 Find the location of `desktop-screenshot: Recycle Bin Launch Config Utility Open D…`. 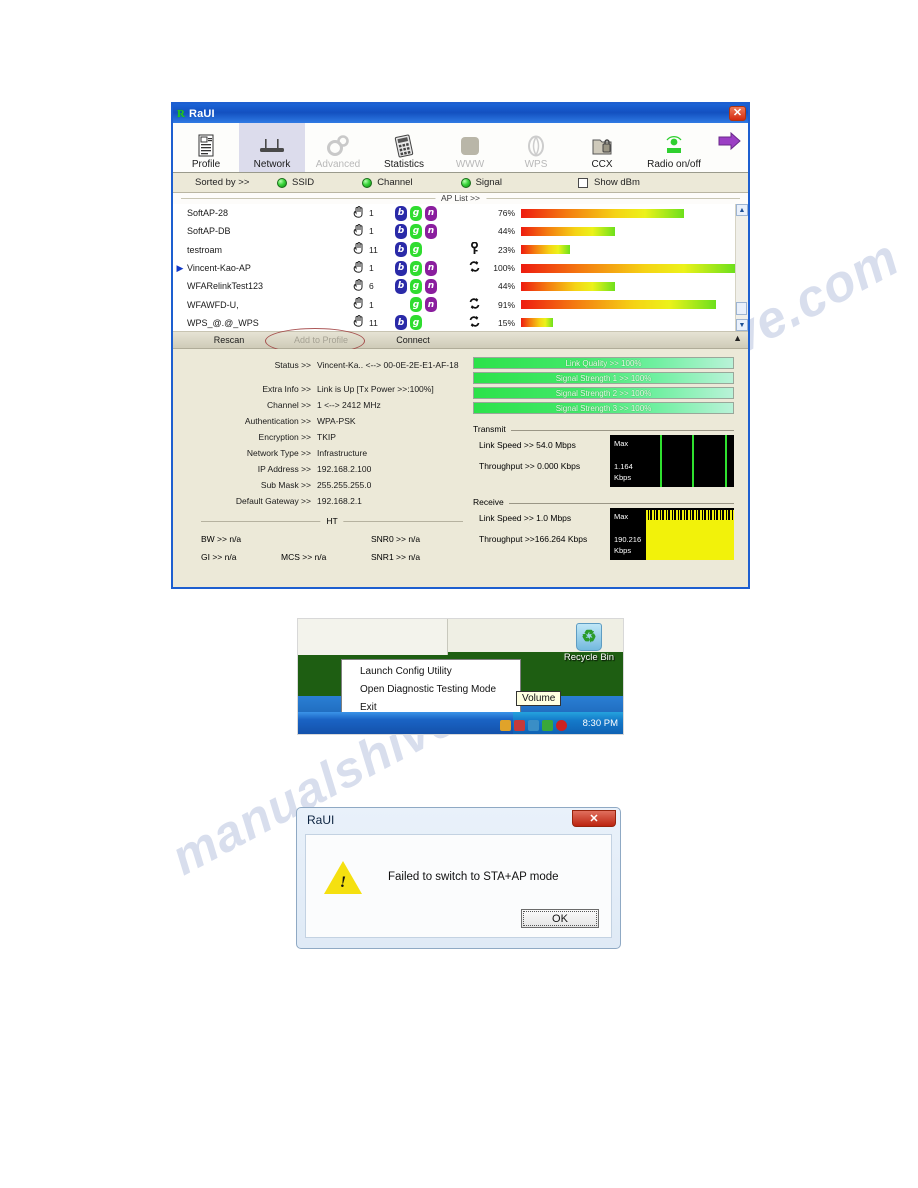

desktop-screenshot: Recycle Bin Launch Config Utility Open D… is located at coordinates (460, 676).